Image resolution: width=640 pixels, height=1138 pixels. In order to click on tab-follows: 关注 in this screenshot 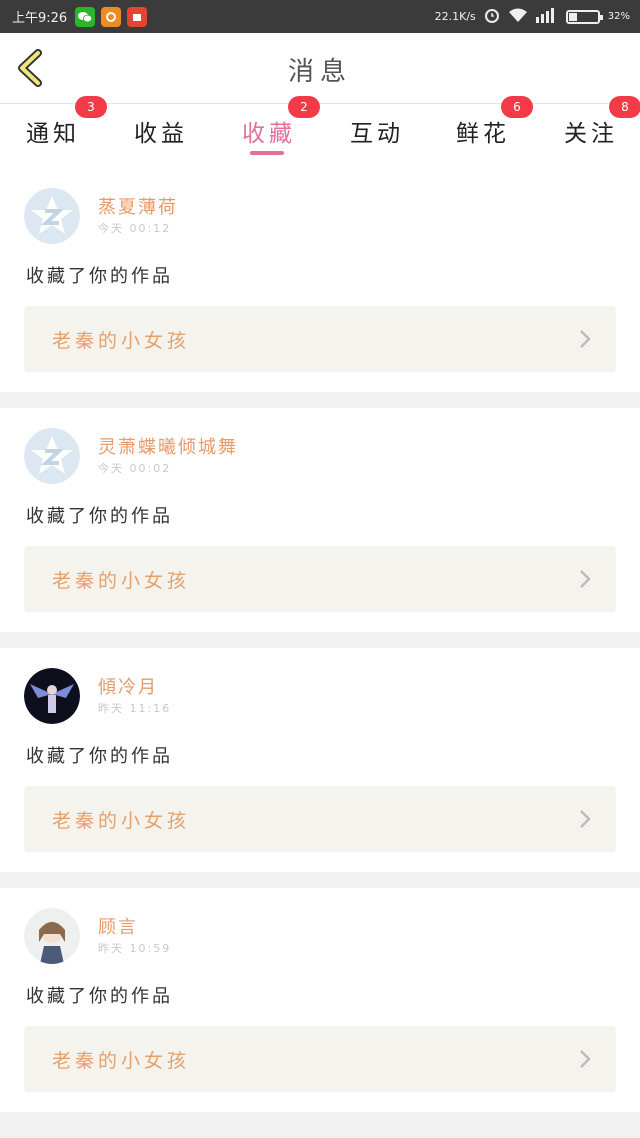, I will do `click(591, 131)`.